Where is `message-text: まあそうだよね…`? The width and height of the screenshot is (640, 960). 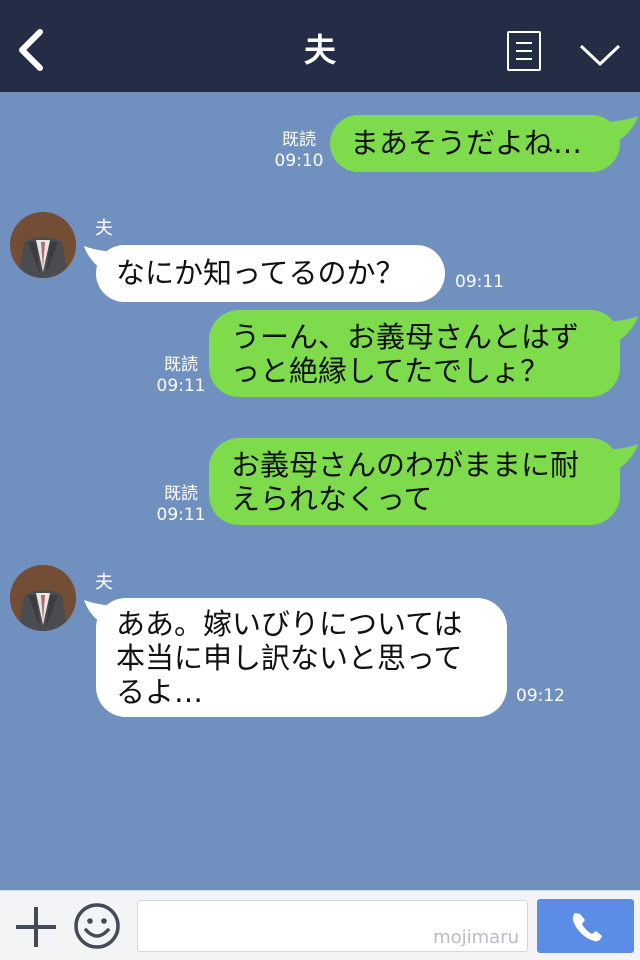
message-text: まあそうだよね… is located at coordinates (466, 143).